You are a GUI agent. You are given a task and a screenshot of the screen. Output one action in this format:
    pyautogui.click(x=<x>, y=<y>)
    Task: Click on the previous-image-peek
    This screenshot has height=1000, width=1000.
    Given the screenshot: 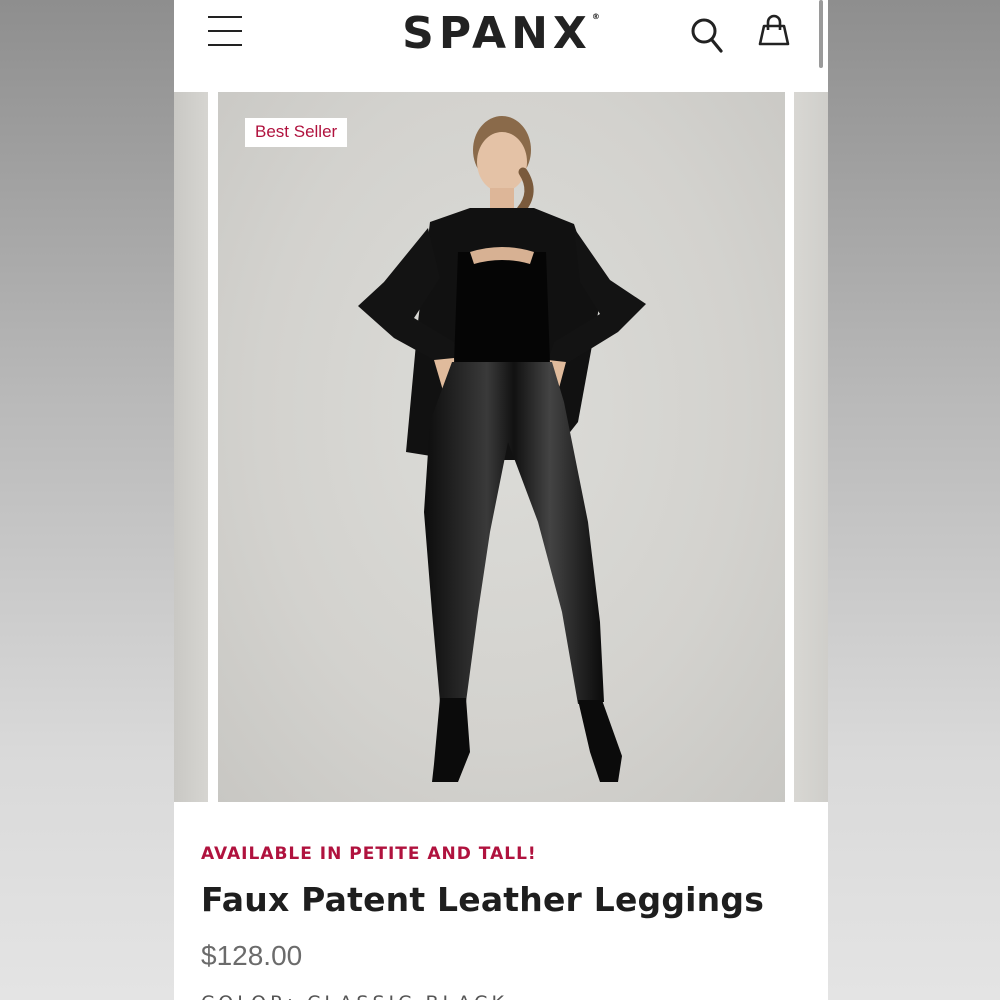 What is the action you would take?
    pyautogui.click(x=191, y=447)
    